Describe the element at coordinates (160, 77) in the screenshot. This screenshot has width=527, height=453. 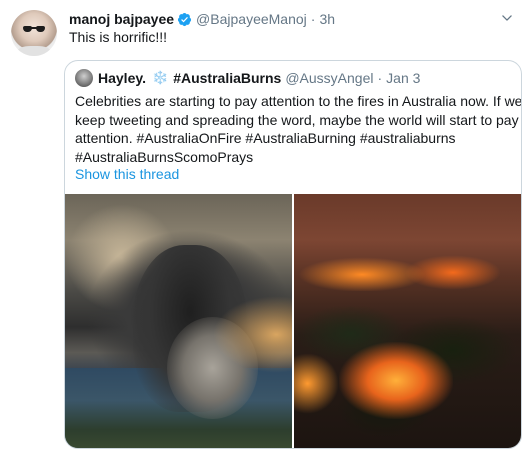
I see `snowflake-emoji-icon: ❄️` at that location.